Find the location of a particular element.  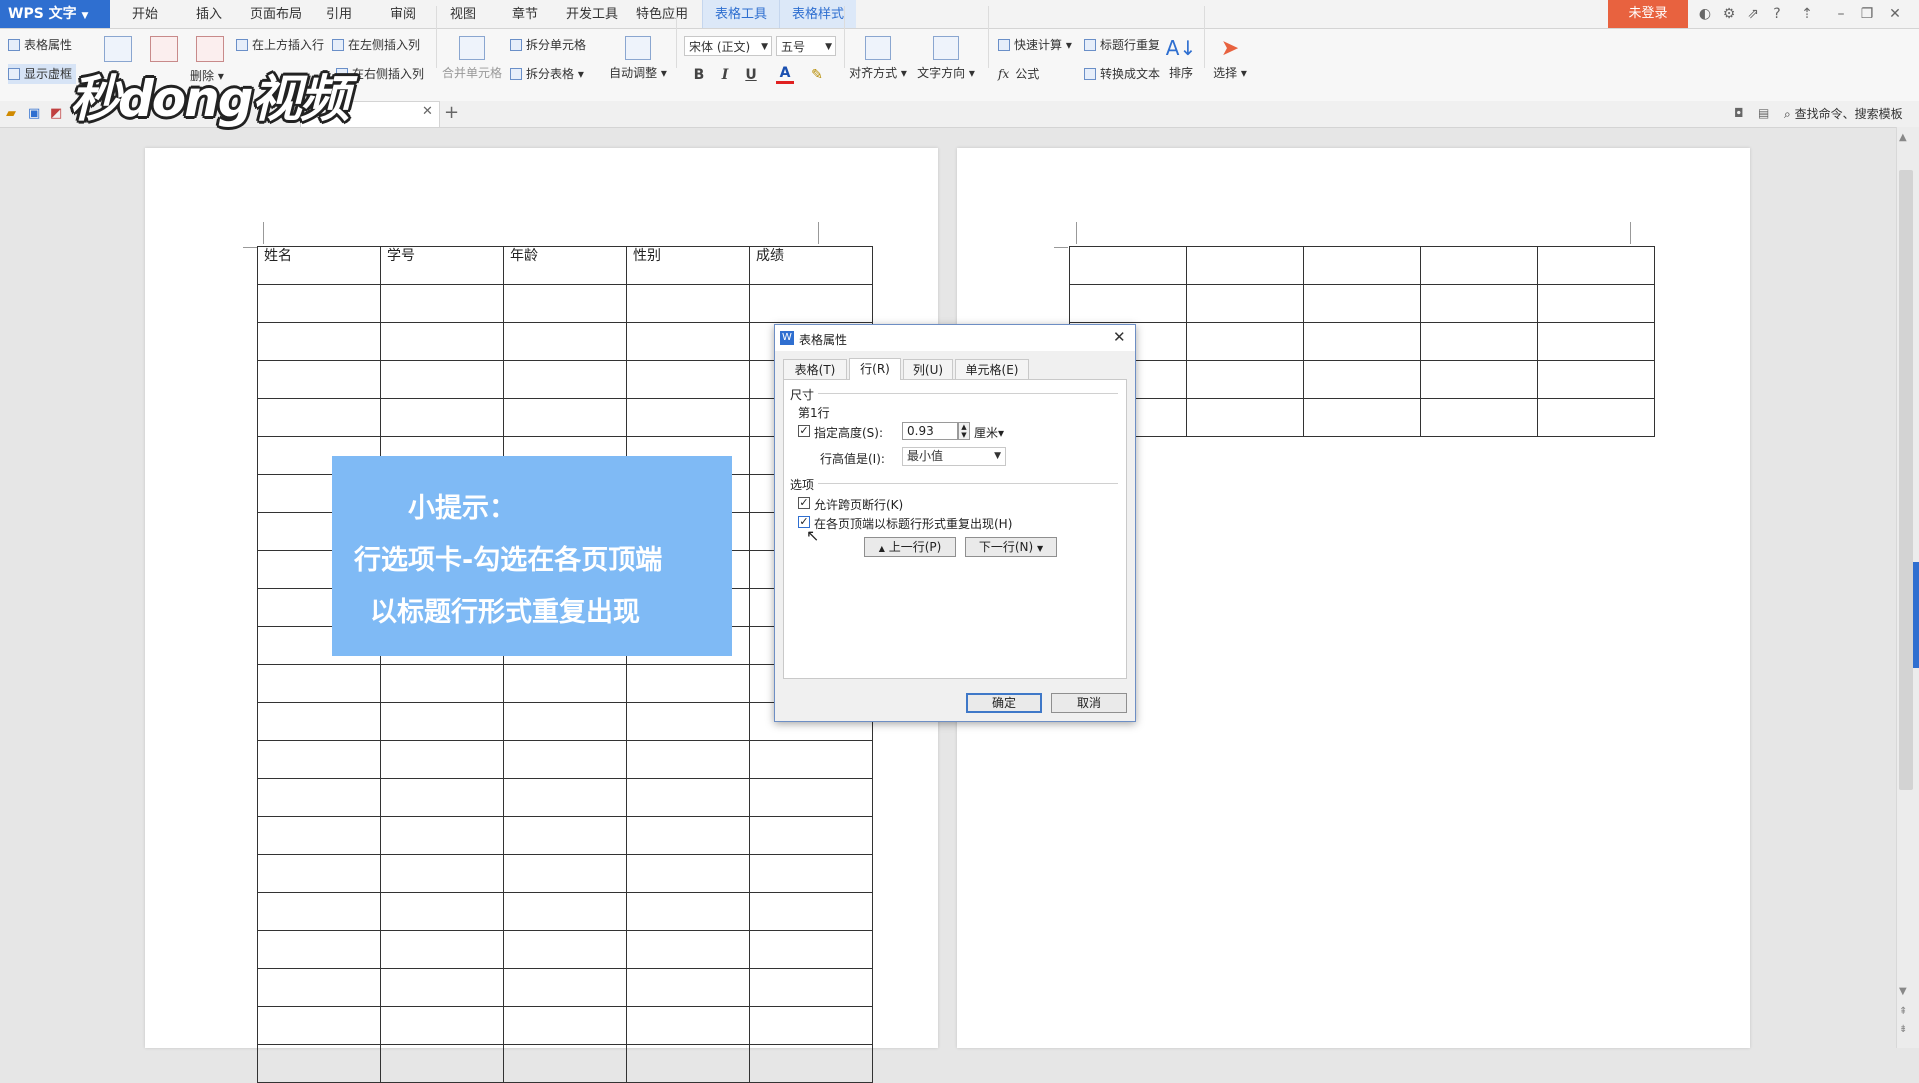

highlight-icon: ✎ is located at coordinates (817, 75).